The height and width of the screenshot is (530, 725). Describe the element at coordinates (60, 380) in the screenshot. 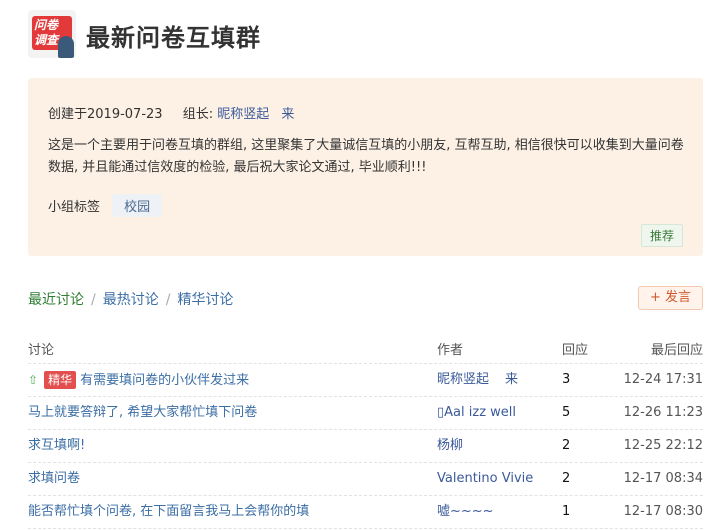

I see `featured-badge: 精华` at that location.